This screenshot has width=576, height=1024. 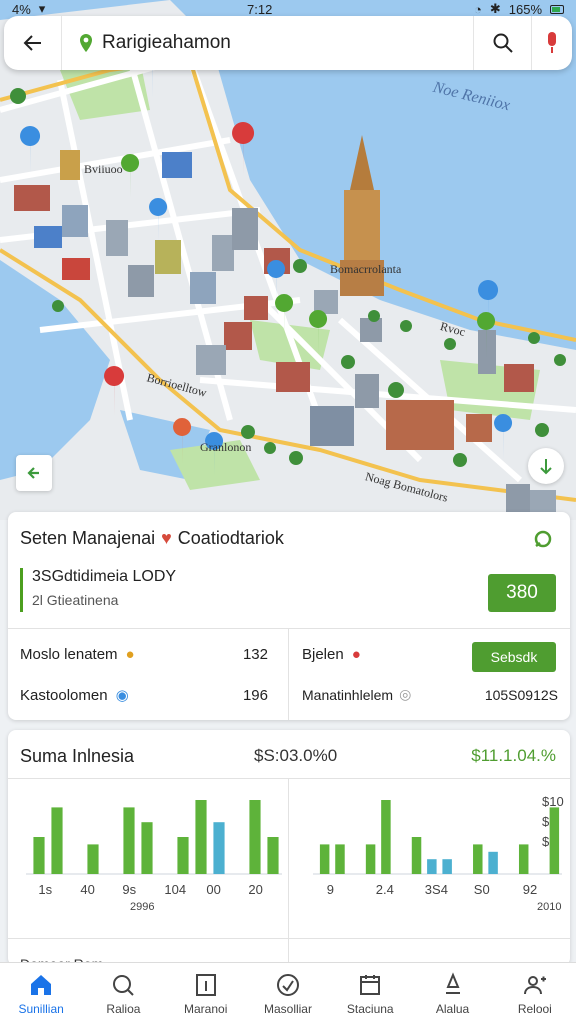 I want to click on y-tick-label: $10, so click(x=553, y=801).